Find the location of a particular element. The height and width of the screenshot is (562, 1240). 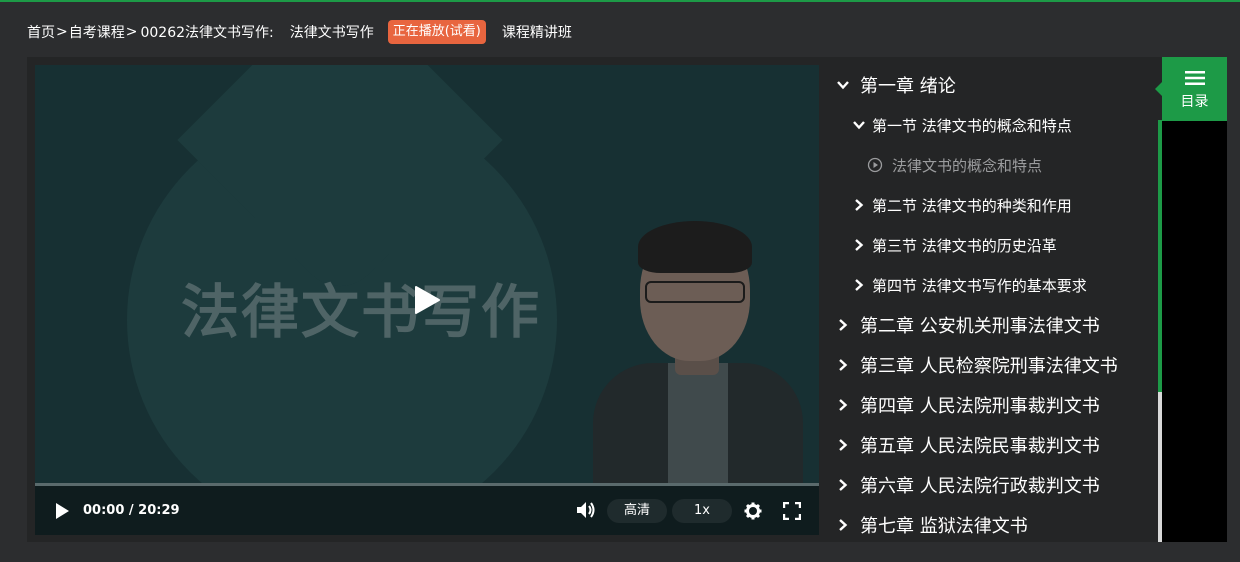

catalog-tab-label: 目录 is located at coordinates (1194, 102).